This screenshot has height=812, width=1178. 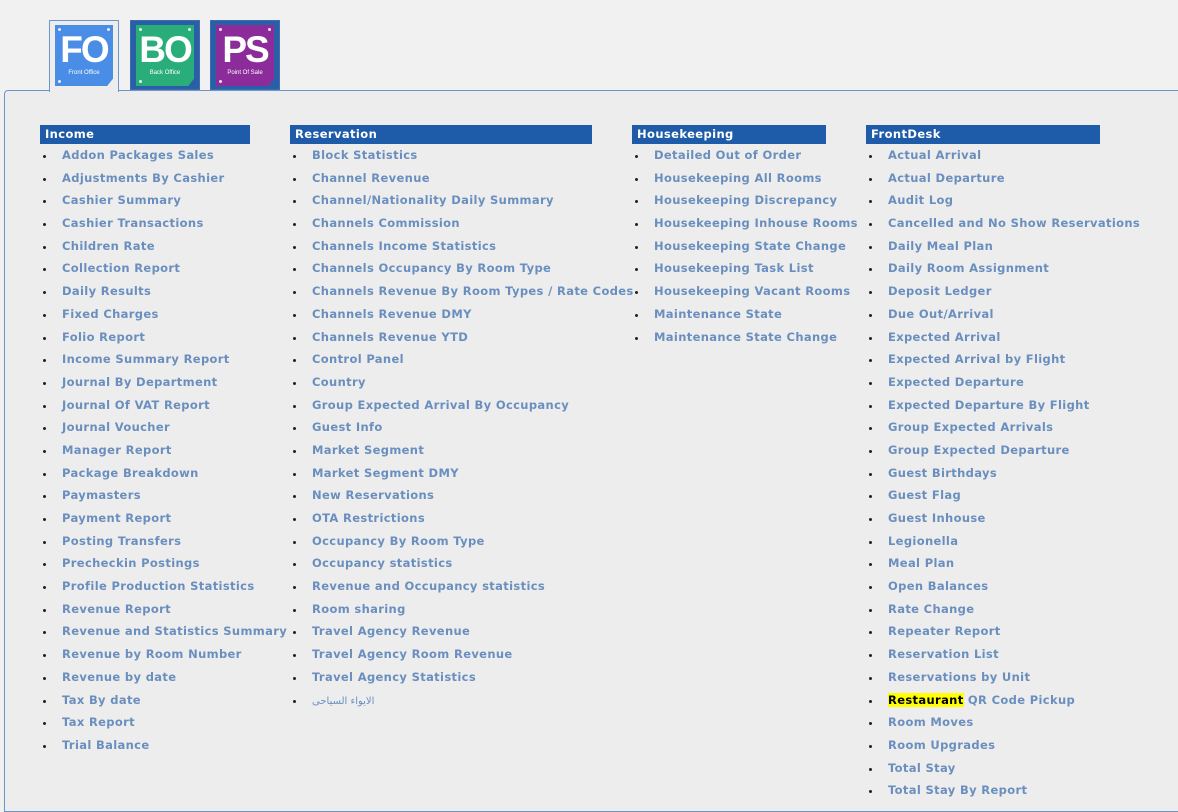 What do you see at coordinates (442, 427) in the screenshot?
I see `report-link: Guest Info` at bounding box center [442, 427].